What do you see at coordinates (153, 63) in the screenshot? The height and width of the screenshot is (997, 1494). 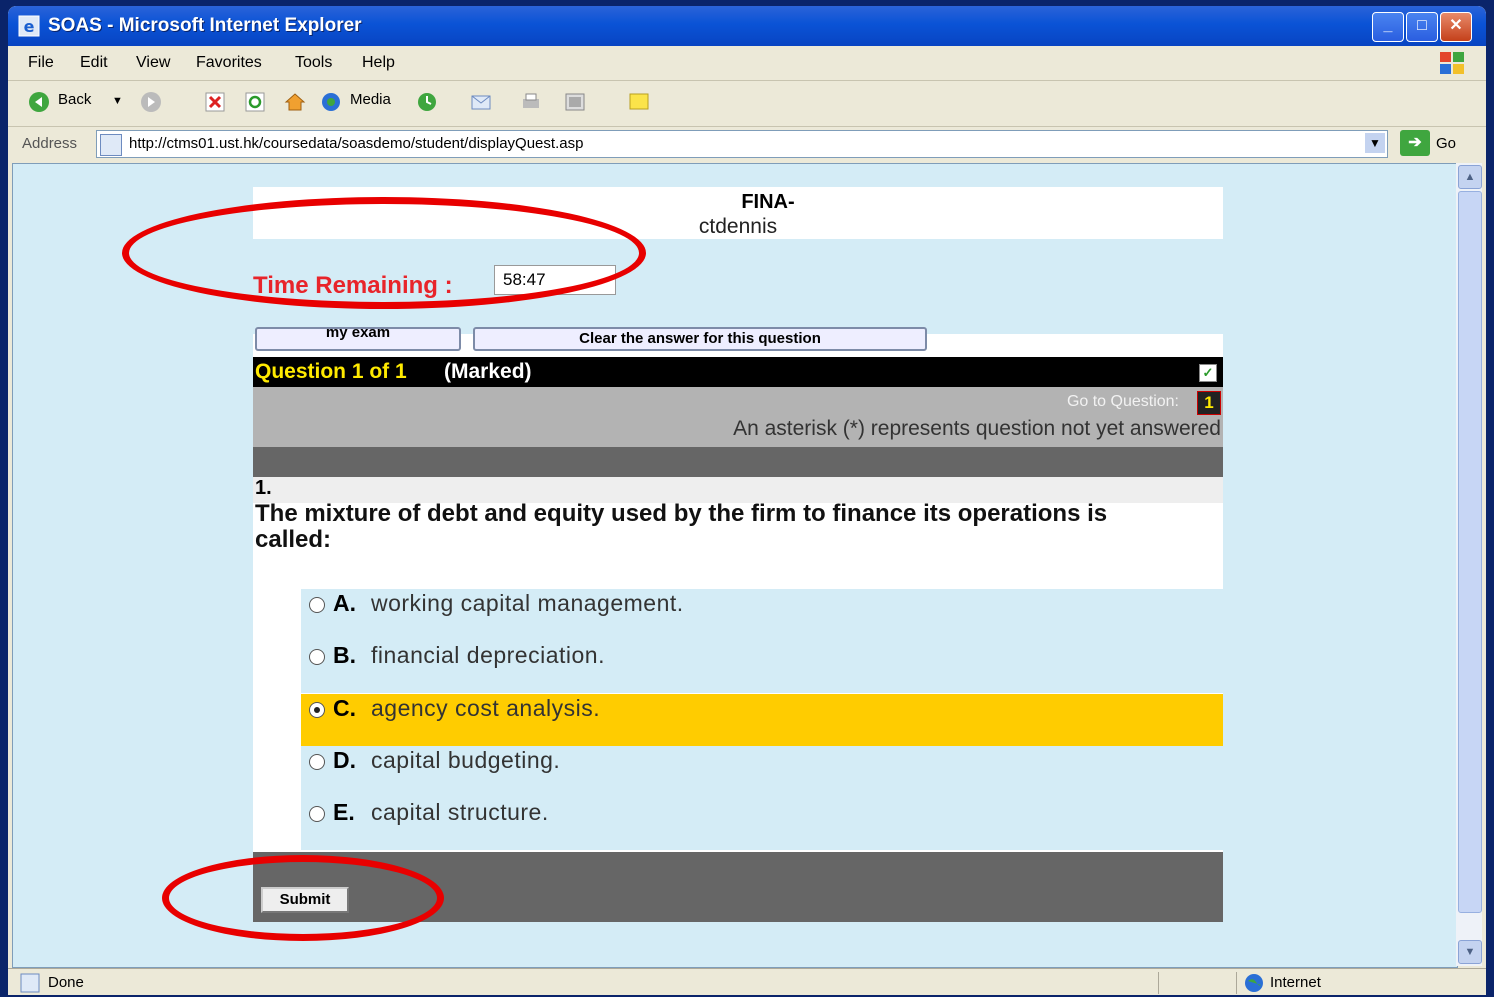 I see `menu-view: View` at bounding box center [153, 63].